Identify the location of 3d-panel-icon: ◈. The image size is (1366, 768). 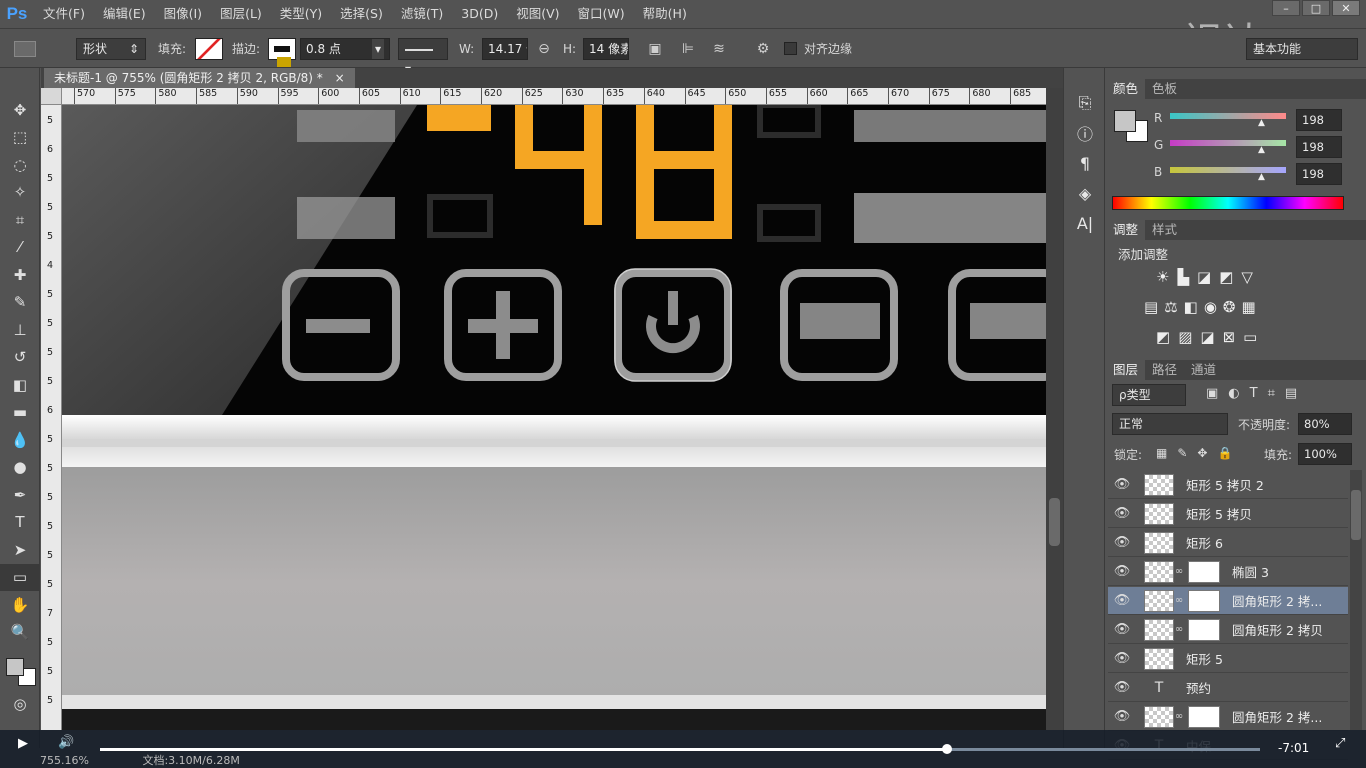
(1085, 193).